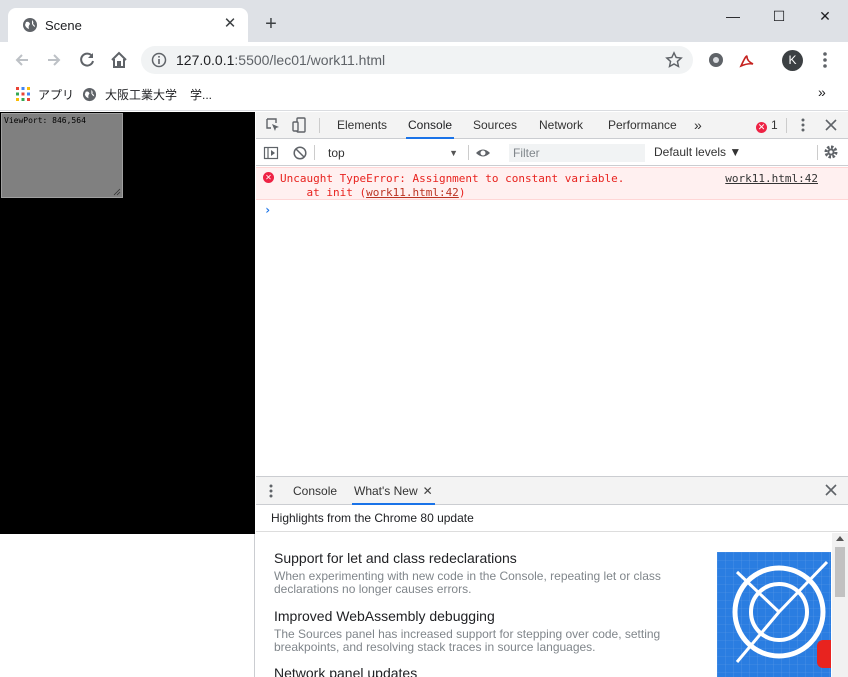  Describe the element at coordinates (424, 21) in the screenshot. I see `tab-strip: Scene ✕ + — ☐ ✕` at that location.